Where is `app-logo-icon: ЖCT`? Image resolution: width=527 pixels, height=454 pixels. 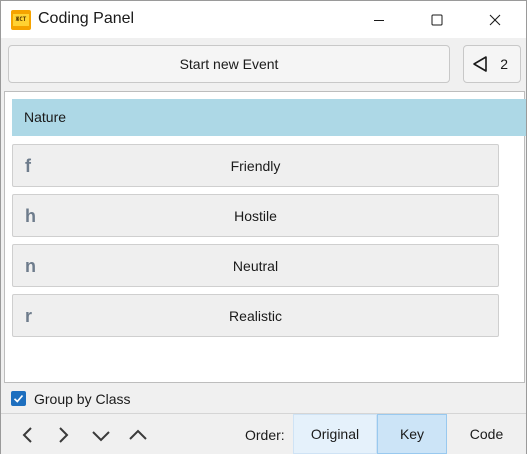 app-logo-icon: ЖCT is located at coordinates (21, 20).